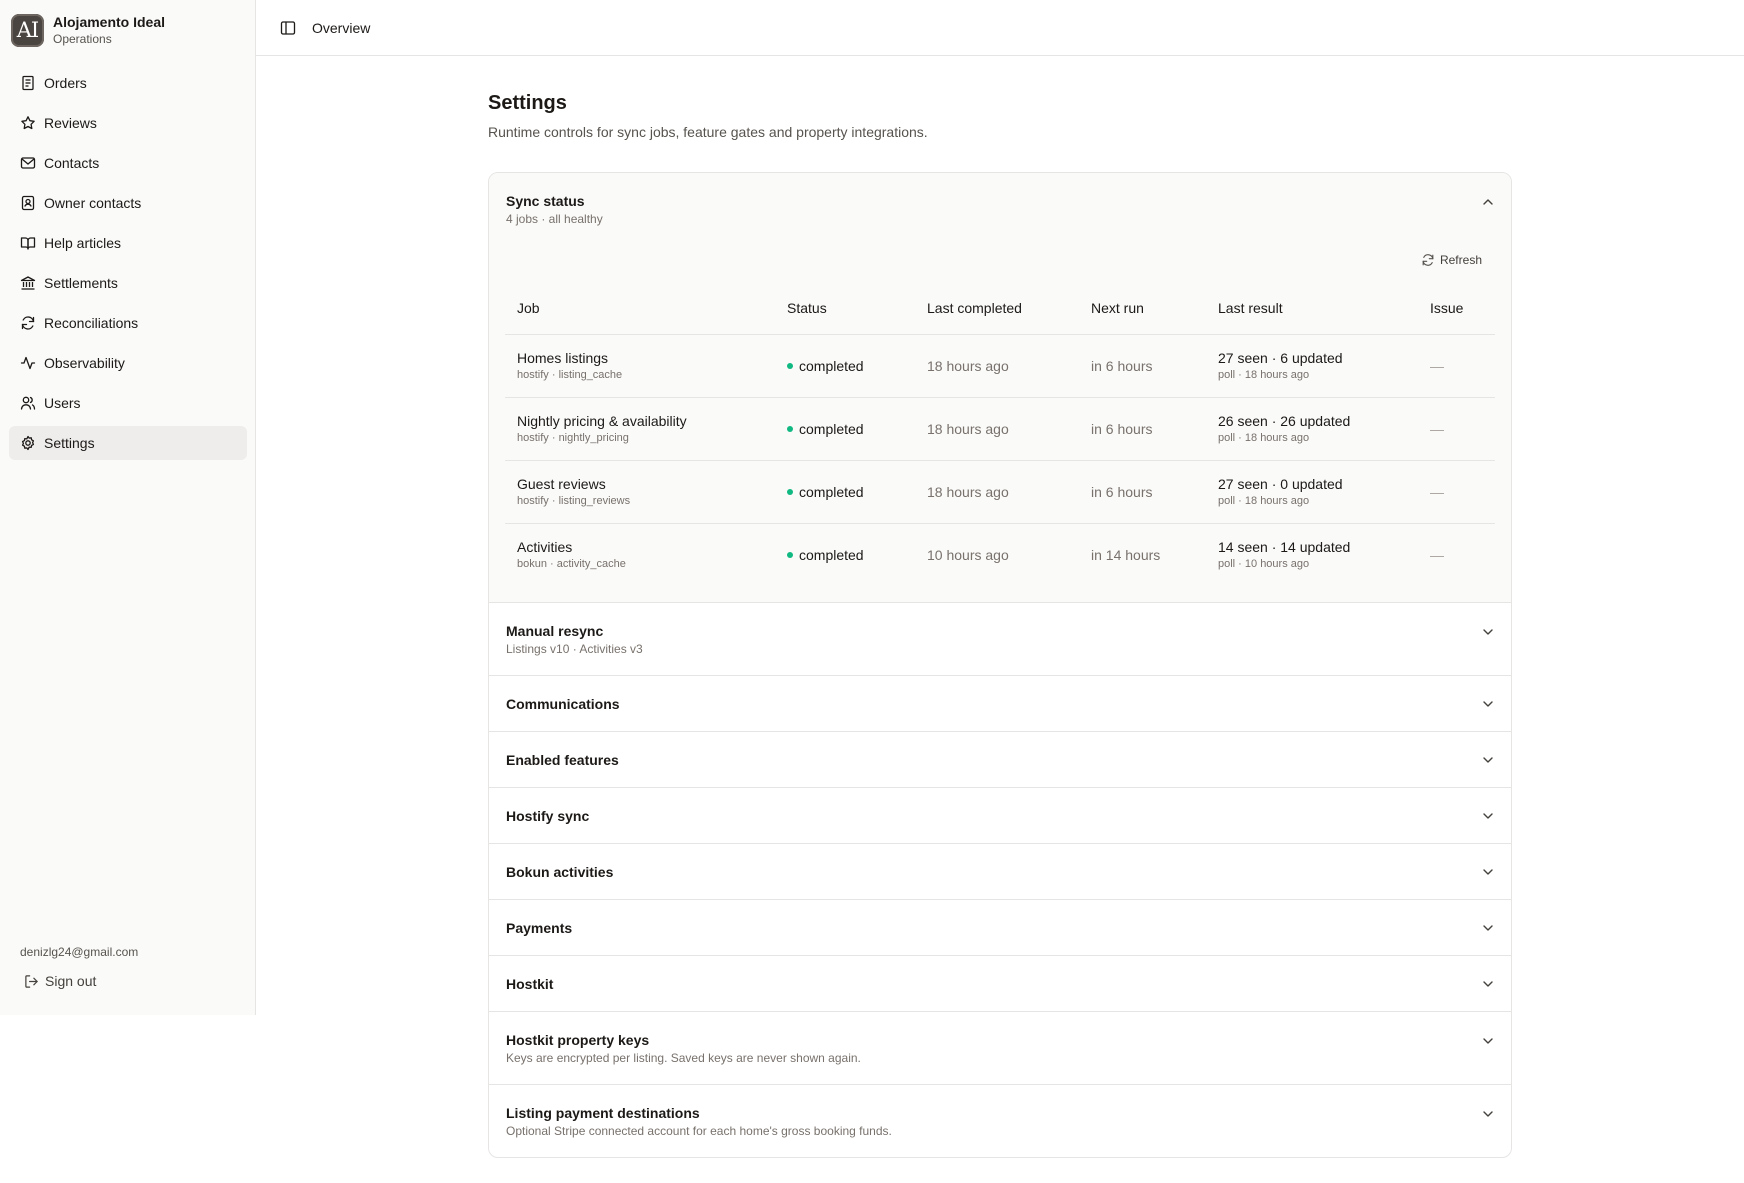  Describe the element at coordinates (128, 403) in the screenshot. I see `sidebar-item-users: Users` at that location.